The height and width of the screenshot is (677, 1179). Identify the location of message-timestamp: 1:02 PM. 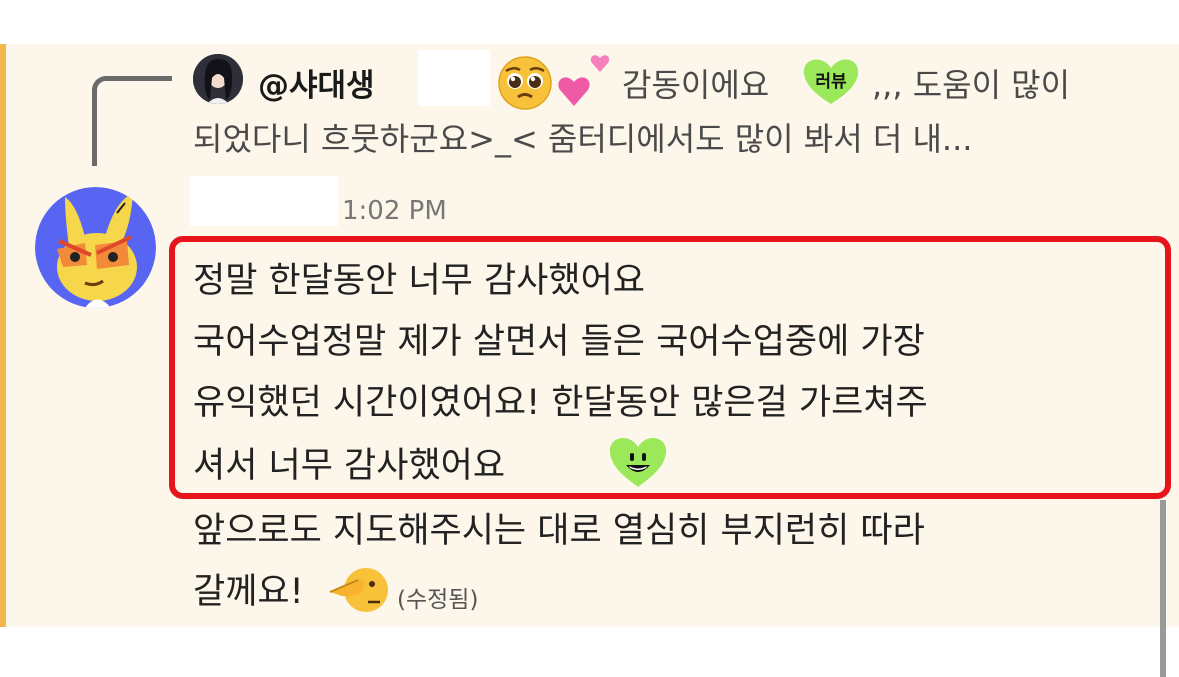
(394, 211).